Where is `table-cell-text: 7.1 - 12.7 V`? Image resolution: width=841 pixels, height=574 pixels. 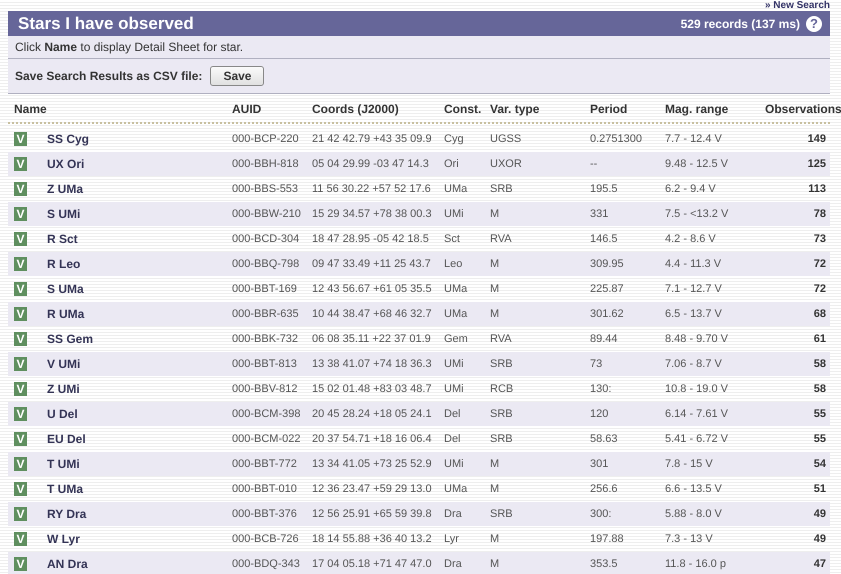 table-cell-text: 7.1 - 12.7 V is located at coordinates (694, 289).